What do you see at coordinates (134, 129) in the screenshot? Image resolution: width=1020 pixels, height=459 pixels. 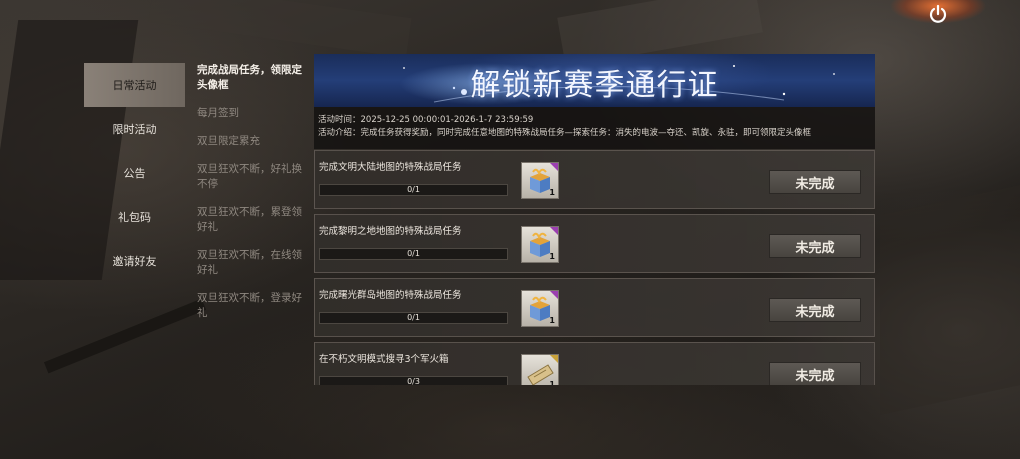 I see `nav-limited-activities: 限时活动` at bounding box center [134, 129].